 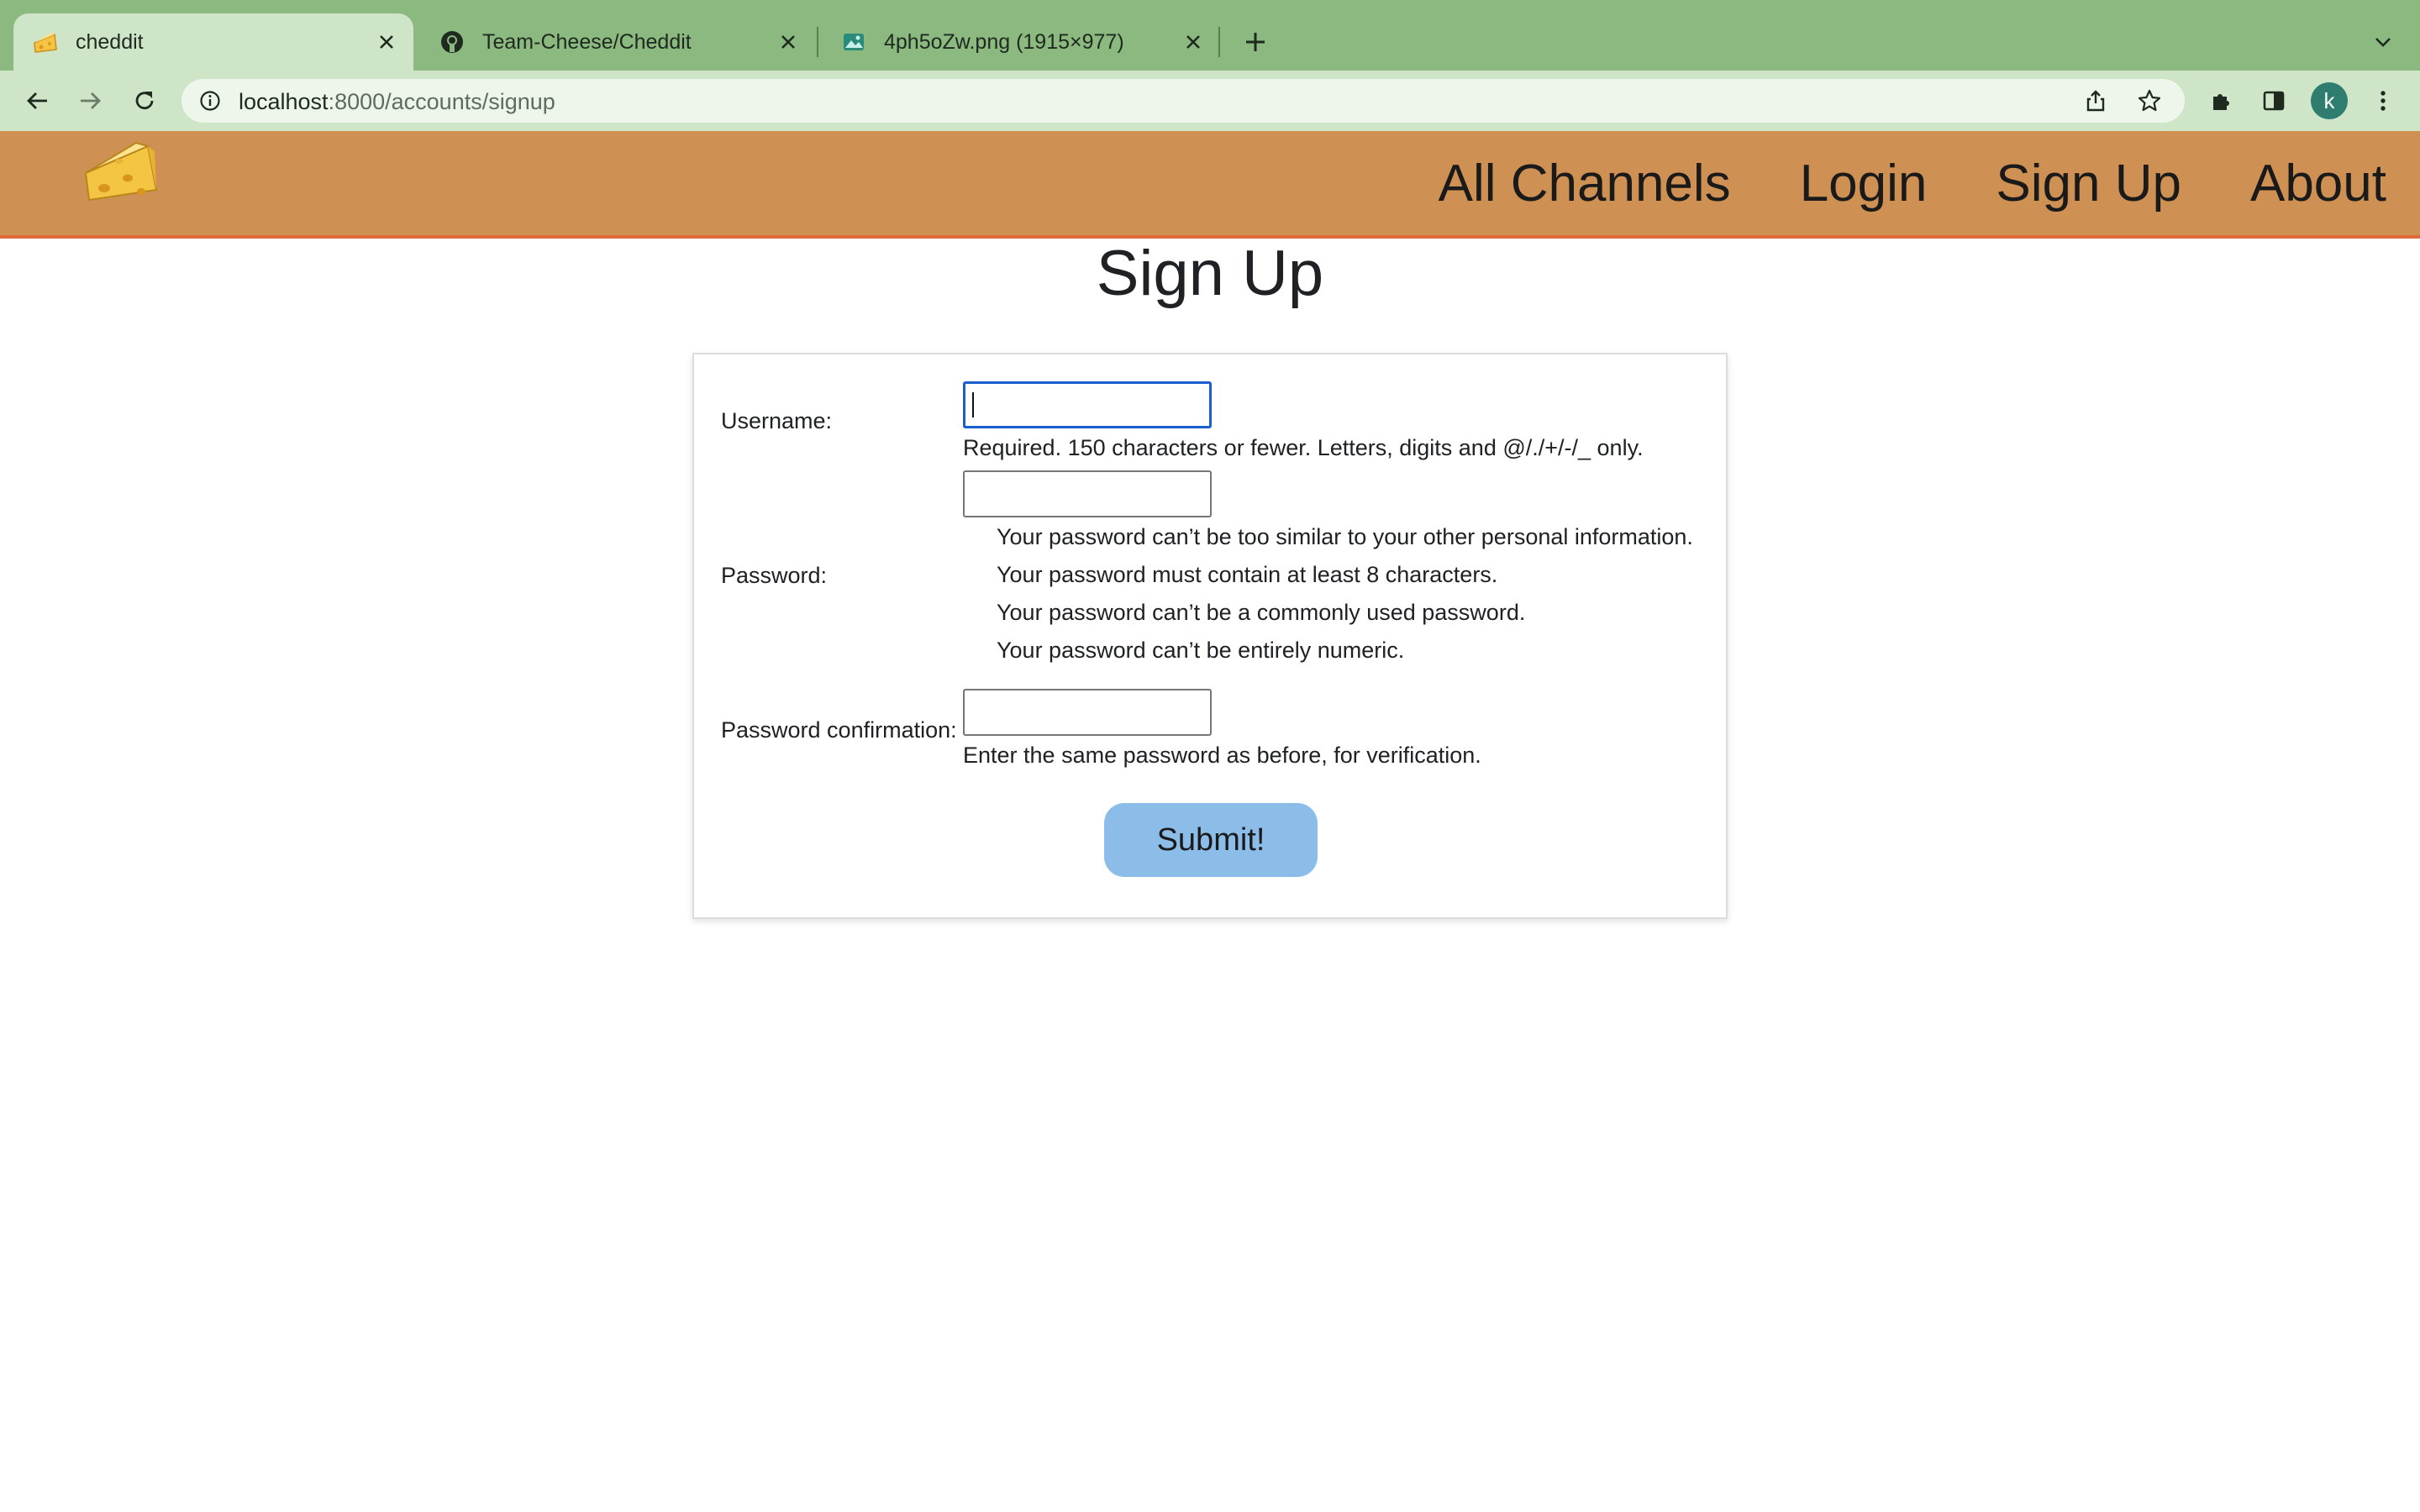 What do you see at coordinates (1183, 101) in the screenshot?
I see `address-bar: localhost:8000/accounts/signup` at bounding box center [1183, 101].